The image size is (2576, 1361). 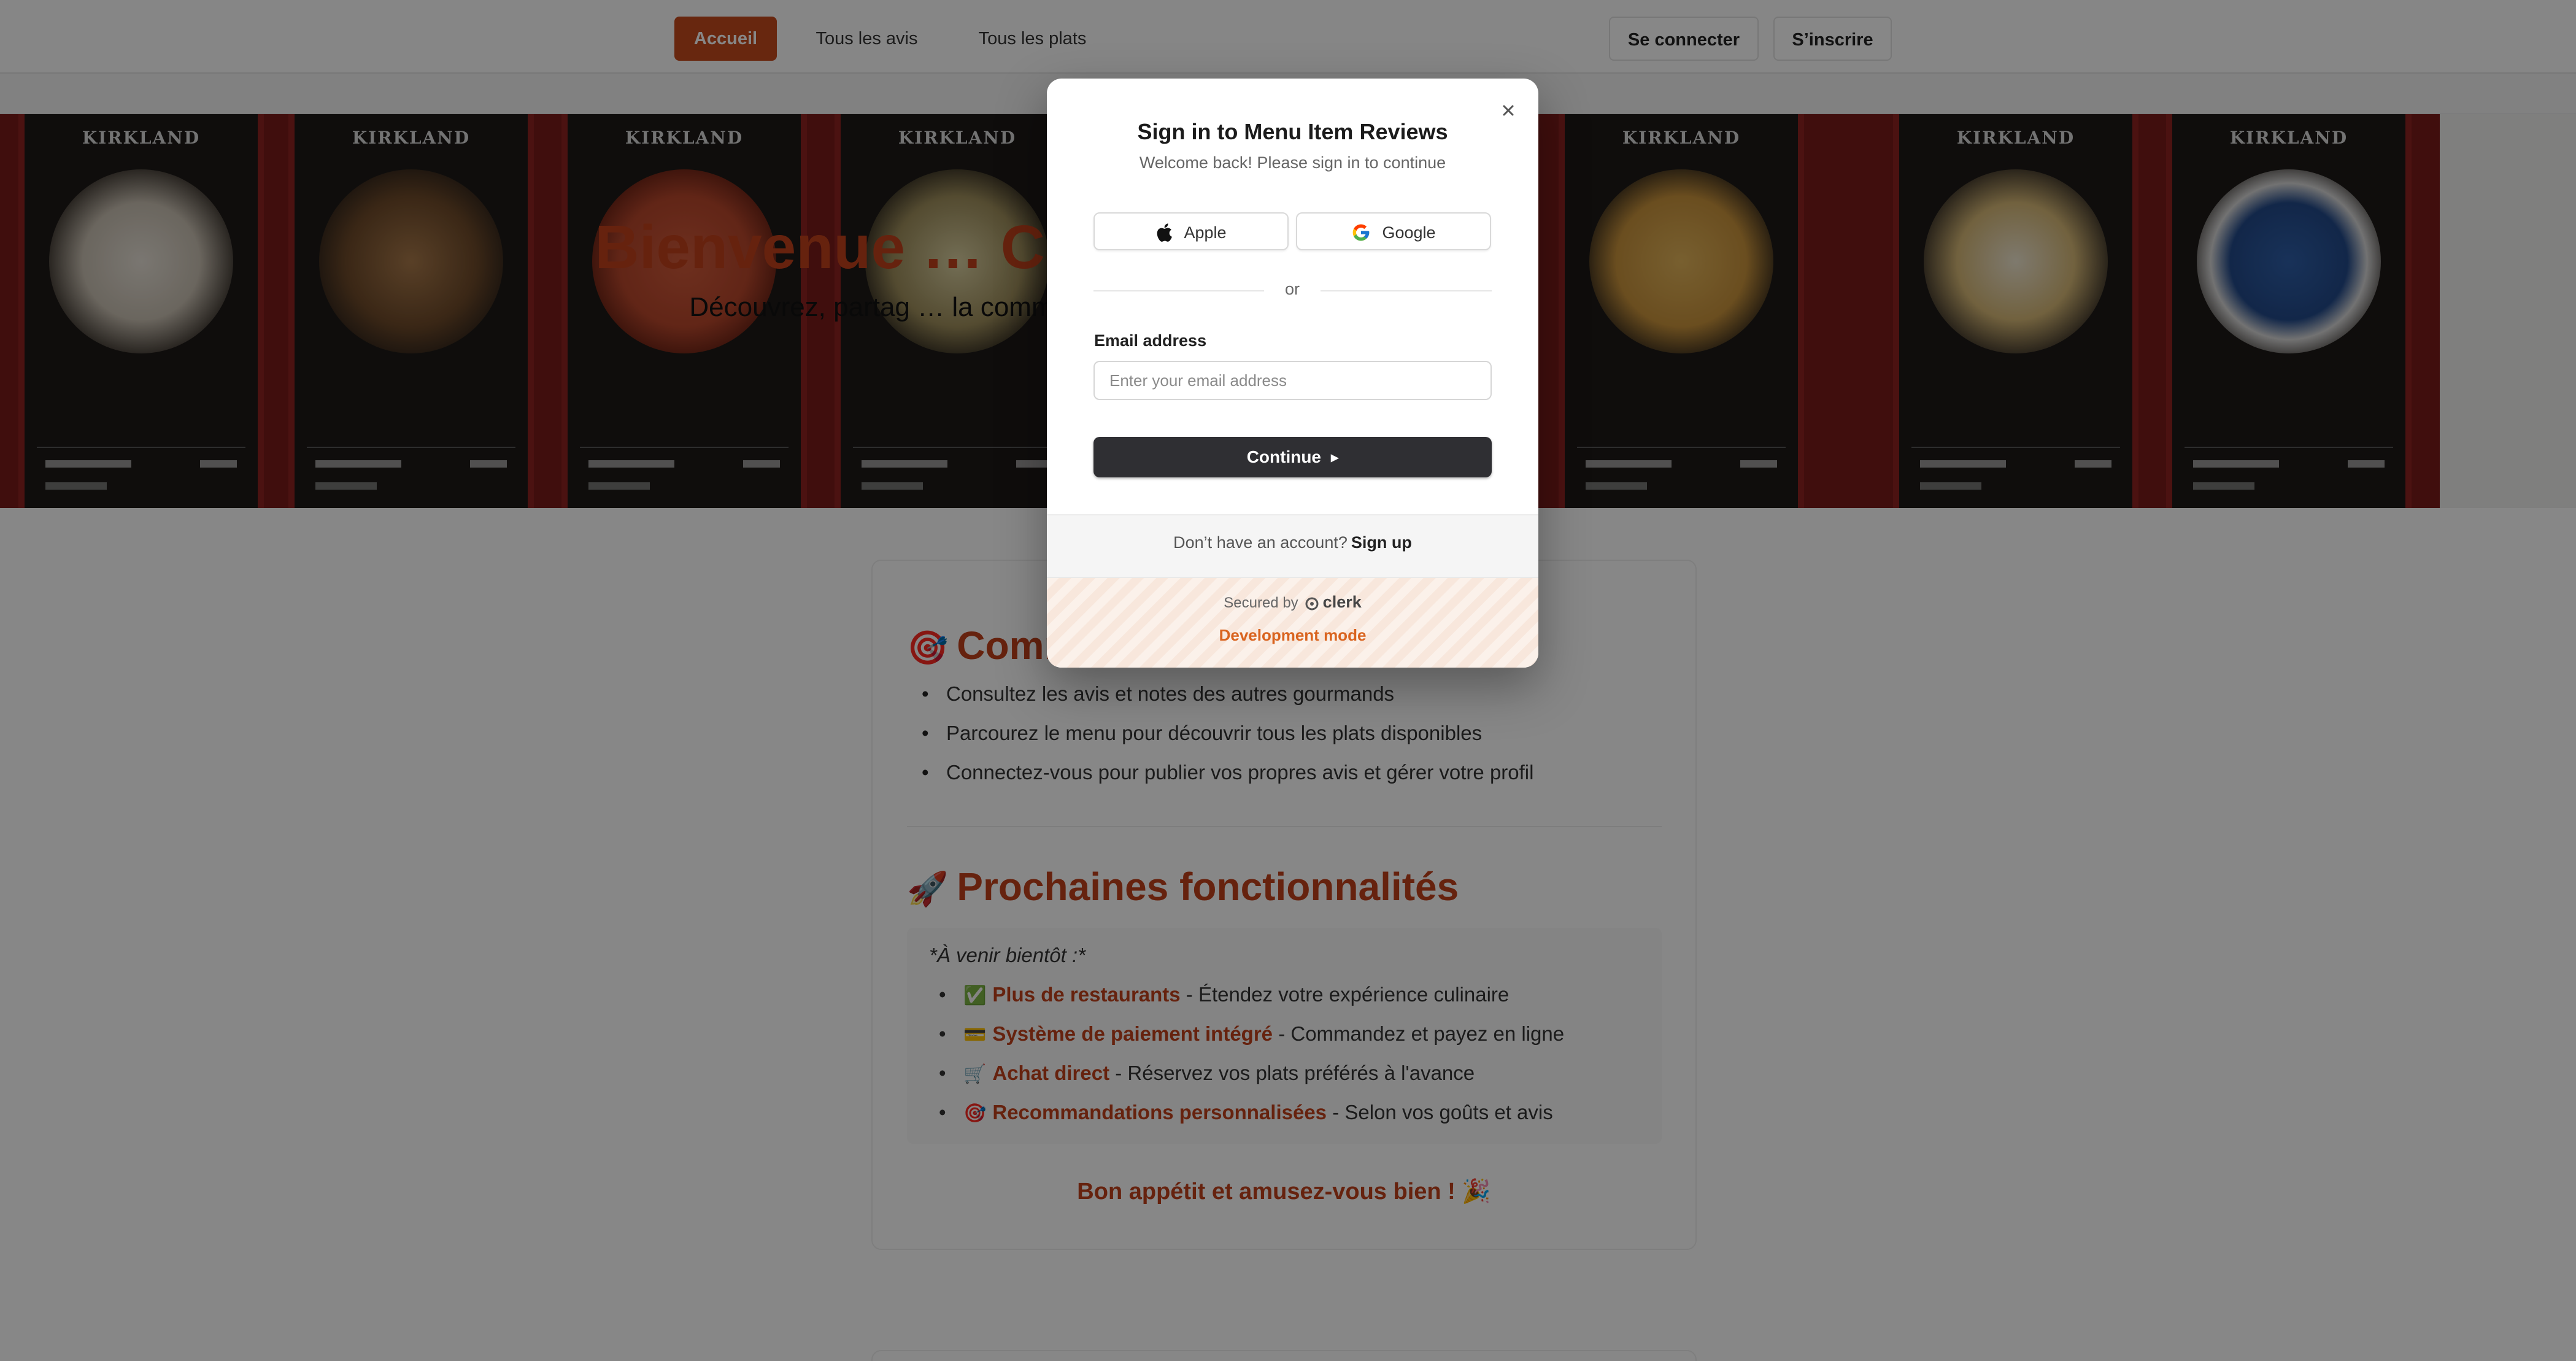 I want to click on modal-title: Sign in to Menu Item Reviews, so click(x=1292, y=131).